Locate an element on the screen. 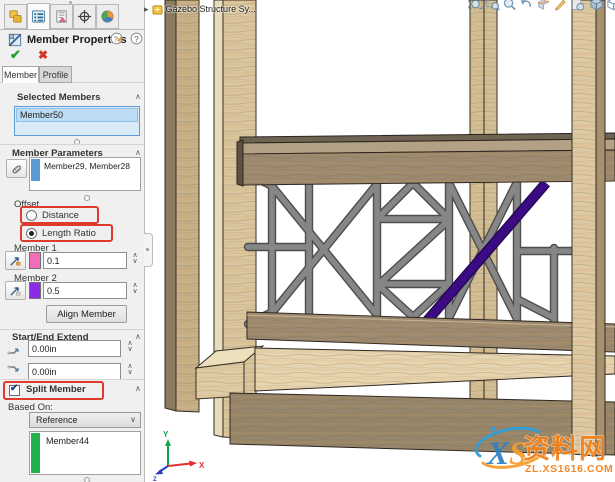 The height and width of the screenshot is (482, 615). dimxpert-icon is located at coordinates (84, 16).